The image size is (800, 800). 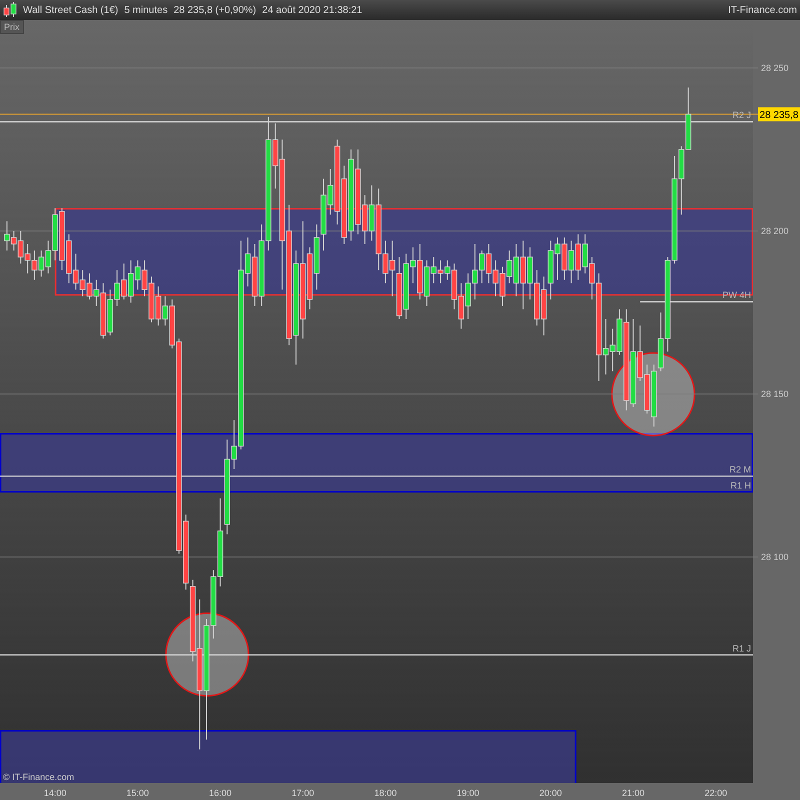 I want to click on axis-title: Prix, so click(x=12, y=27).